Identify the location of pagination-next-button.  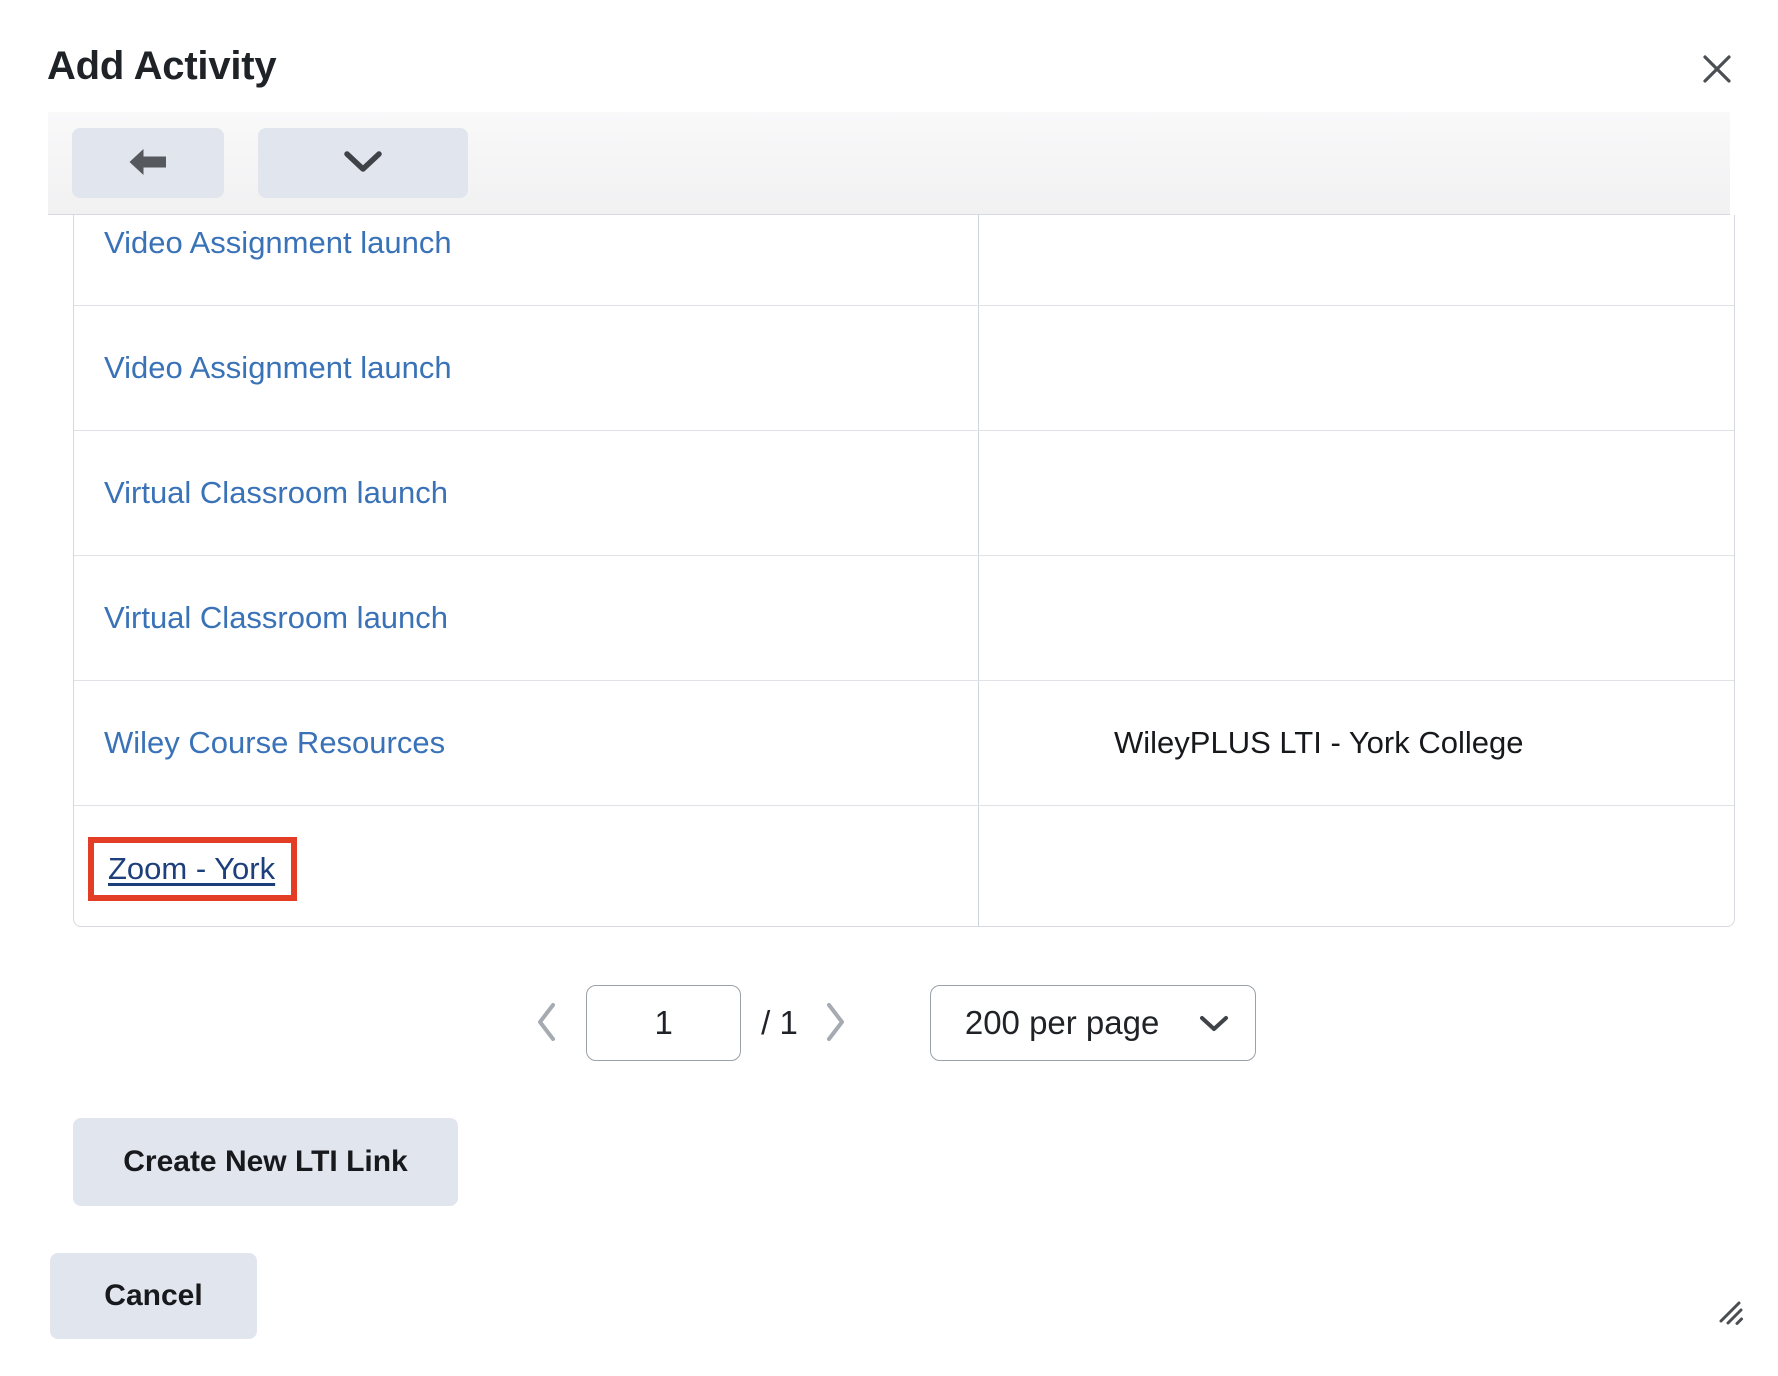
(835, 1023).